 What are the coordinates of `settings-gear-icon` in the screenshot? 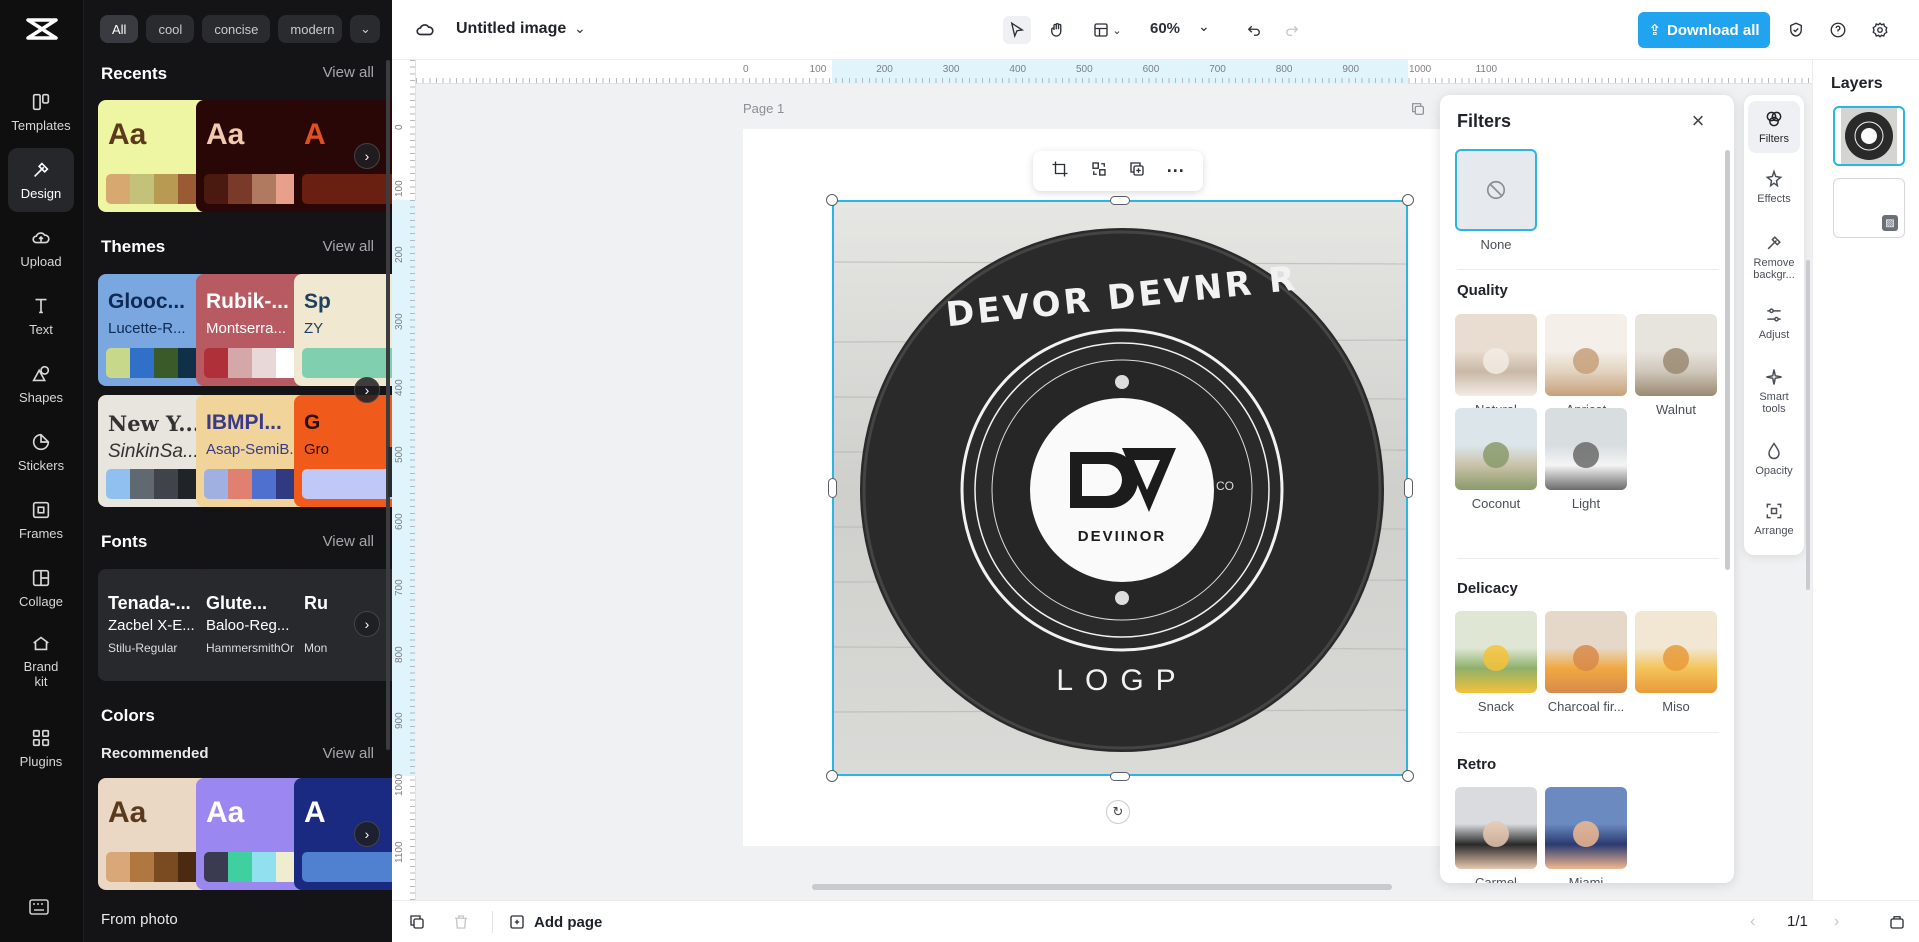 It's located at (1880, 30).